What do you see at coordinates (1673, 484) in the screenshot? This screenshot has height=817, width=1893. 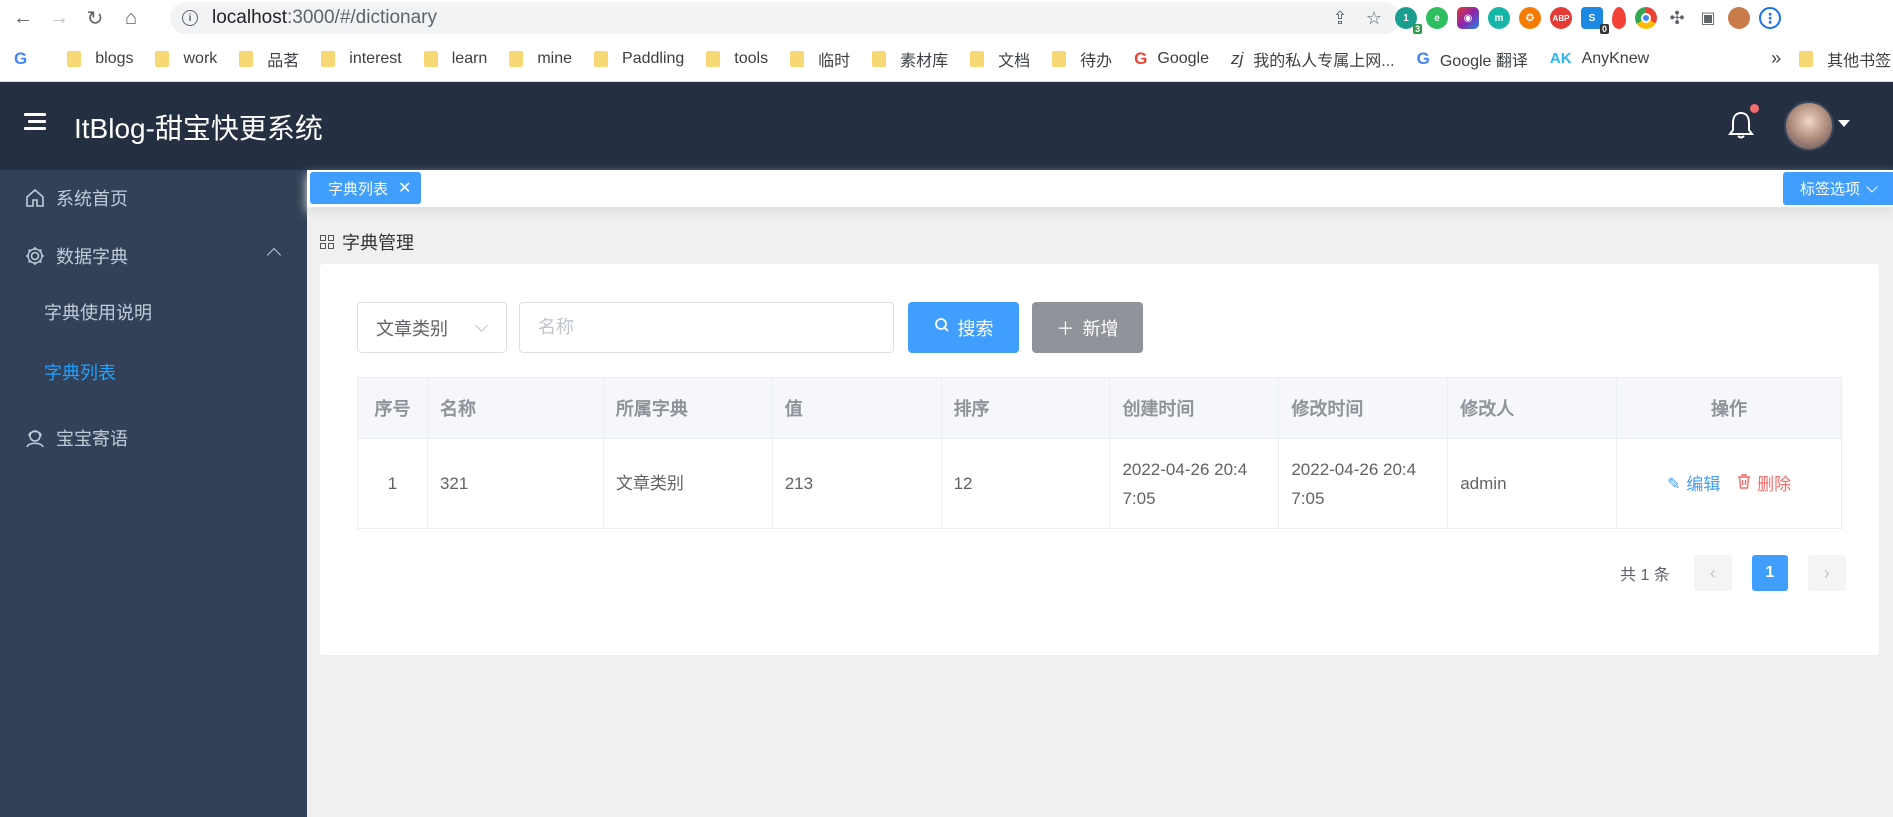 I see `edit-icon: ✎` at bounding box center [1673, 484].